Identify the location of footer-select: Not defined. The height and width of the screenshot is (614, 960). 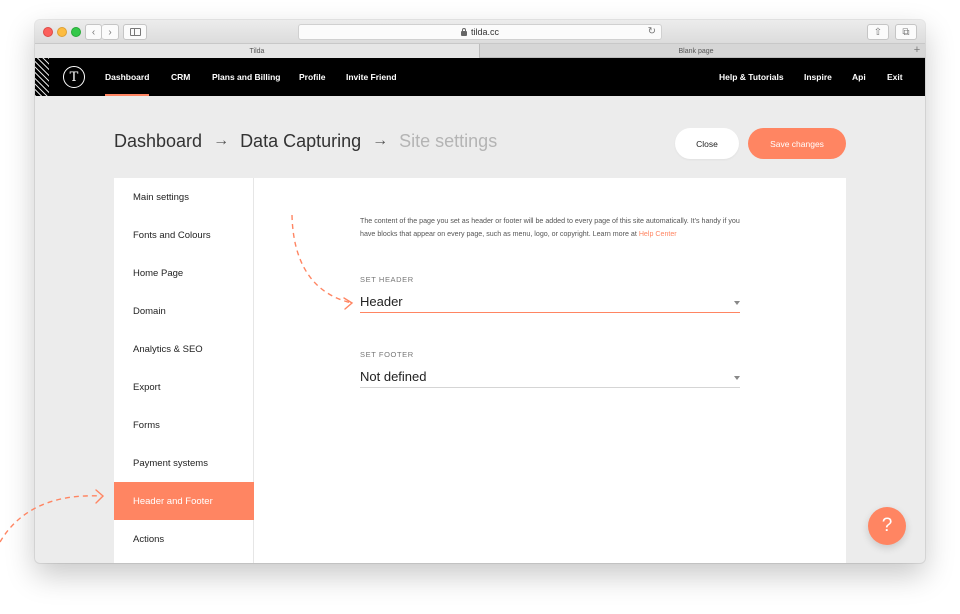
(550, 377).